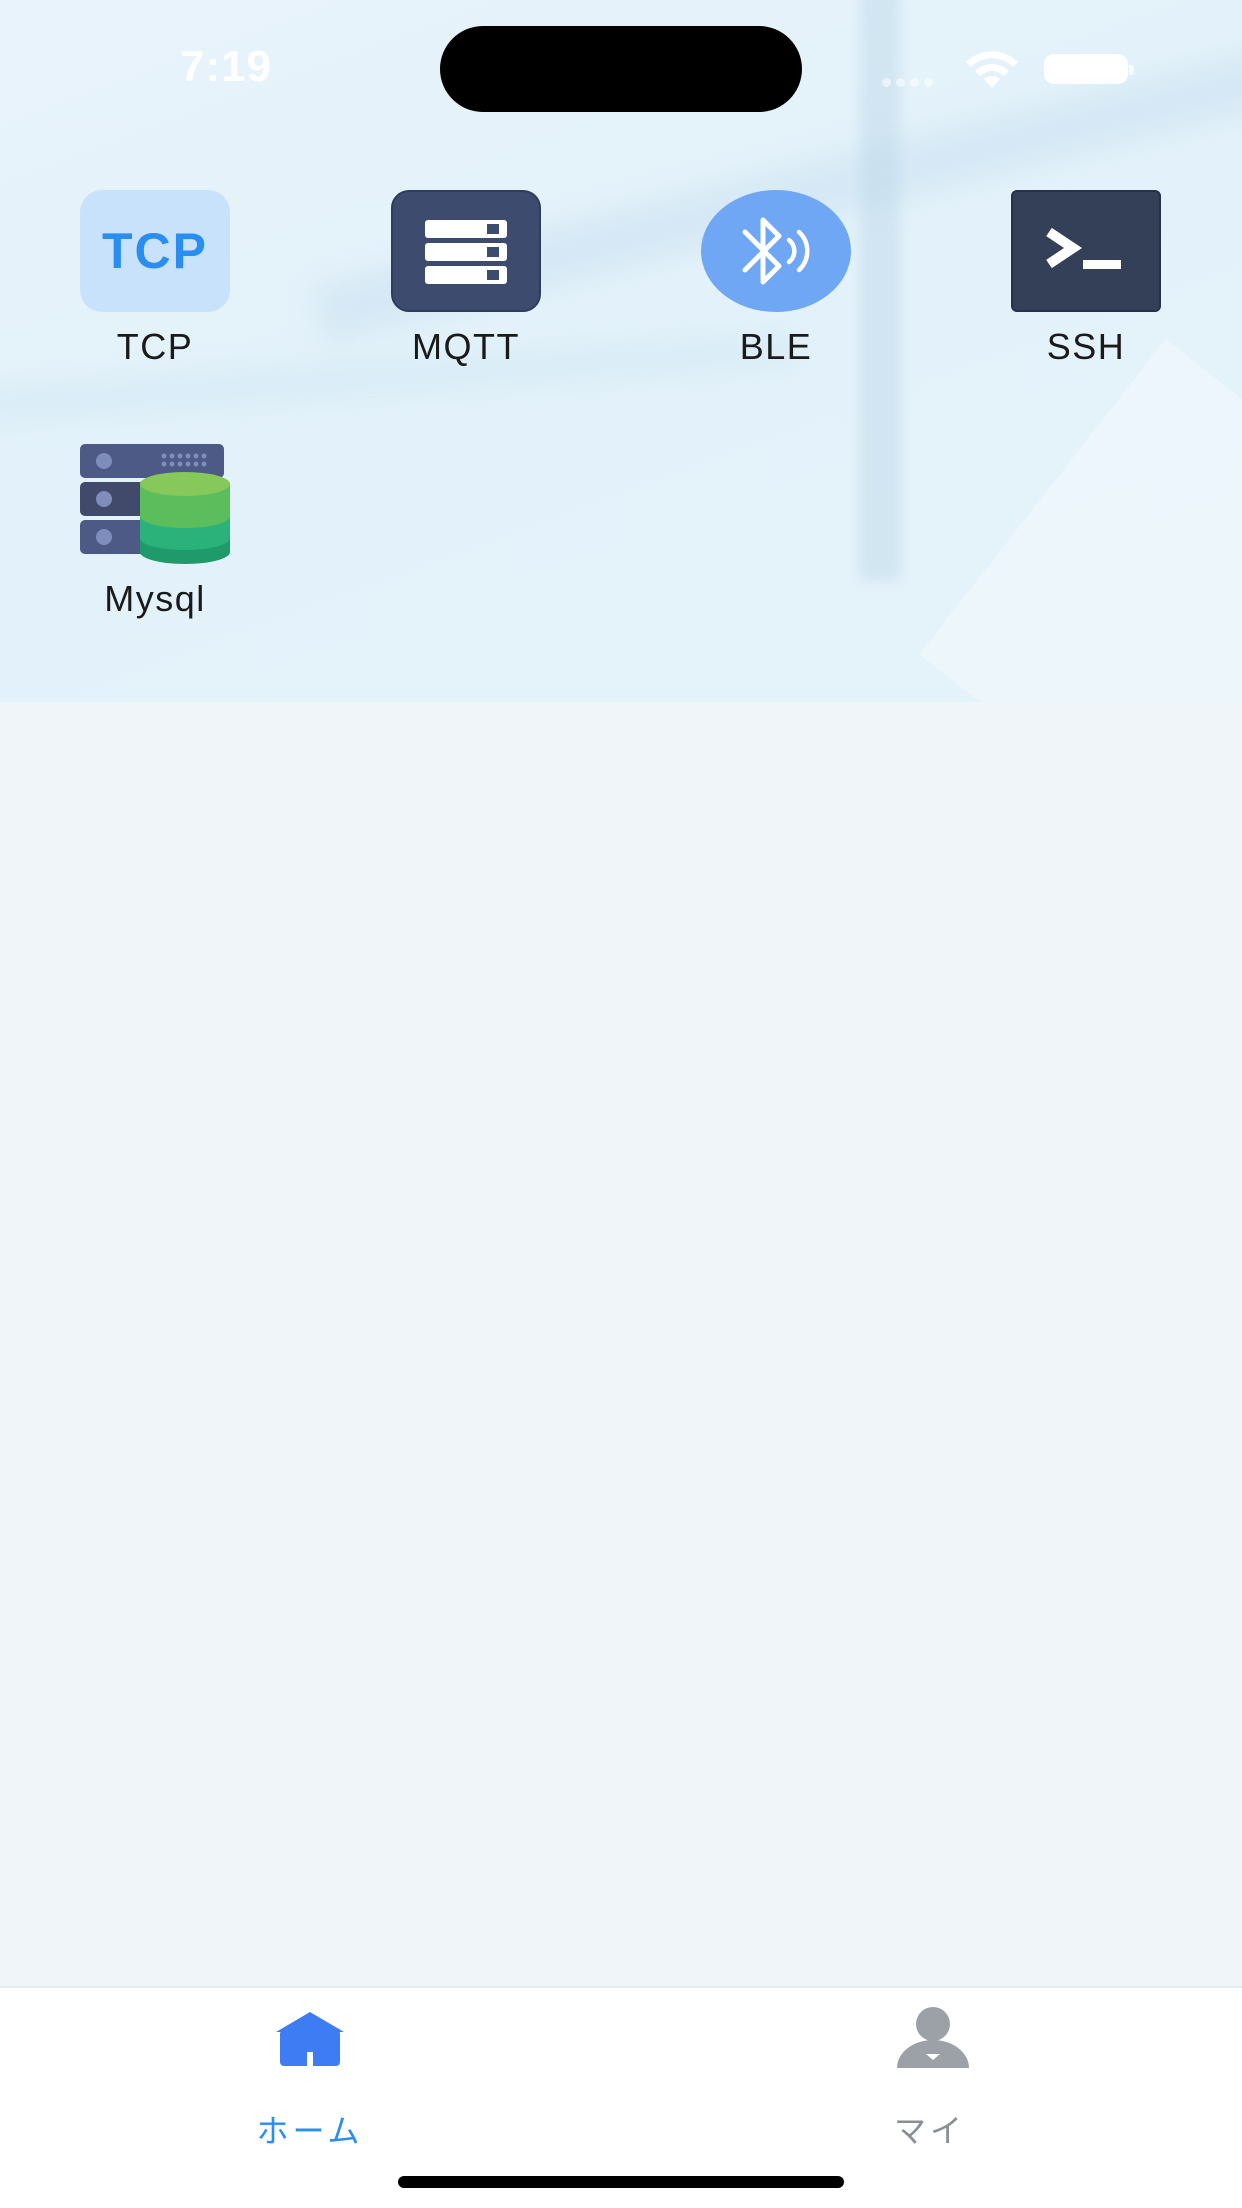 Image resolution: width=1242 pixels, height=2208 pixels. I want to click on status-bar: 7:19, so click(621, 70).